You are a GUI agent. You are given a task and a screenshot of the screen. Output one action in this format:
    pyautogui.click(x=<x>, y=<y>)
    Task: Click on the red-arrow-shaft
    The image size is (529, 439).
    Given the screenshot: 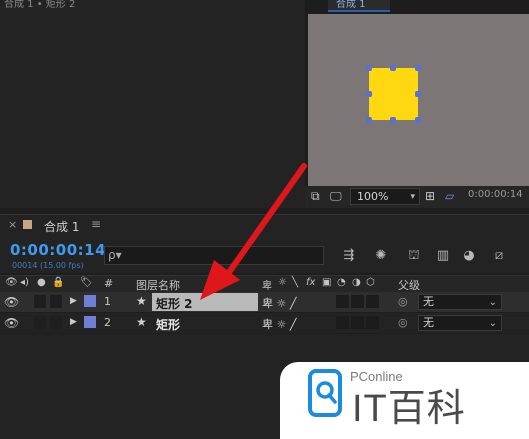 What is the action you would take?
    pyautogui.click(x=264, y=222)
    